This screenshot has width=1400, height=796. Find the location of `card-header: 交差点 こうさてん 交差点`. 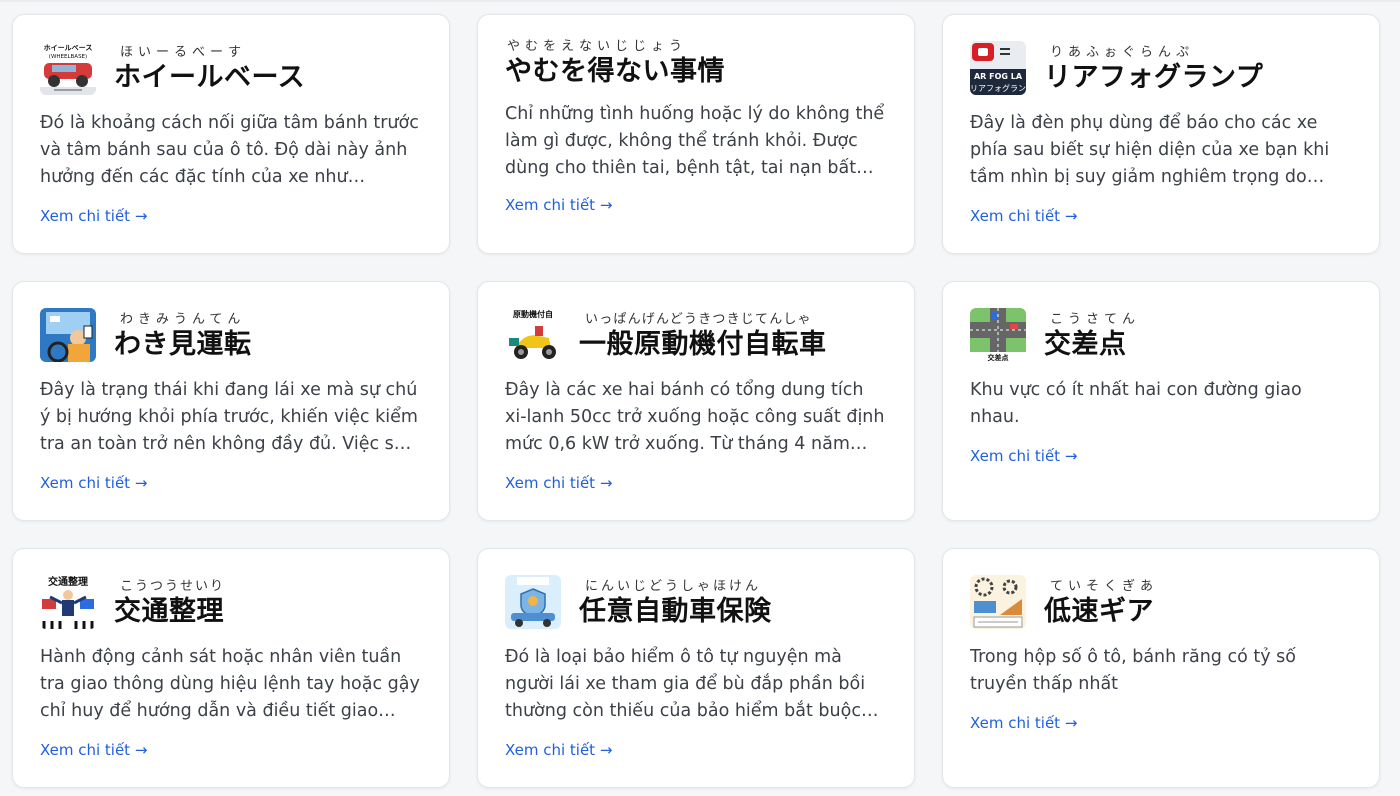

card-header: 交差点 こうさてん 交差点 is located at coordinates (1161, 333).